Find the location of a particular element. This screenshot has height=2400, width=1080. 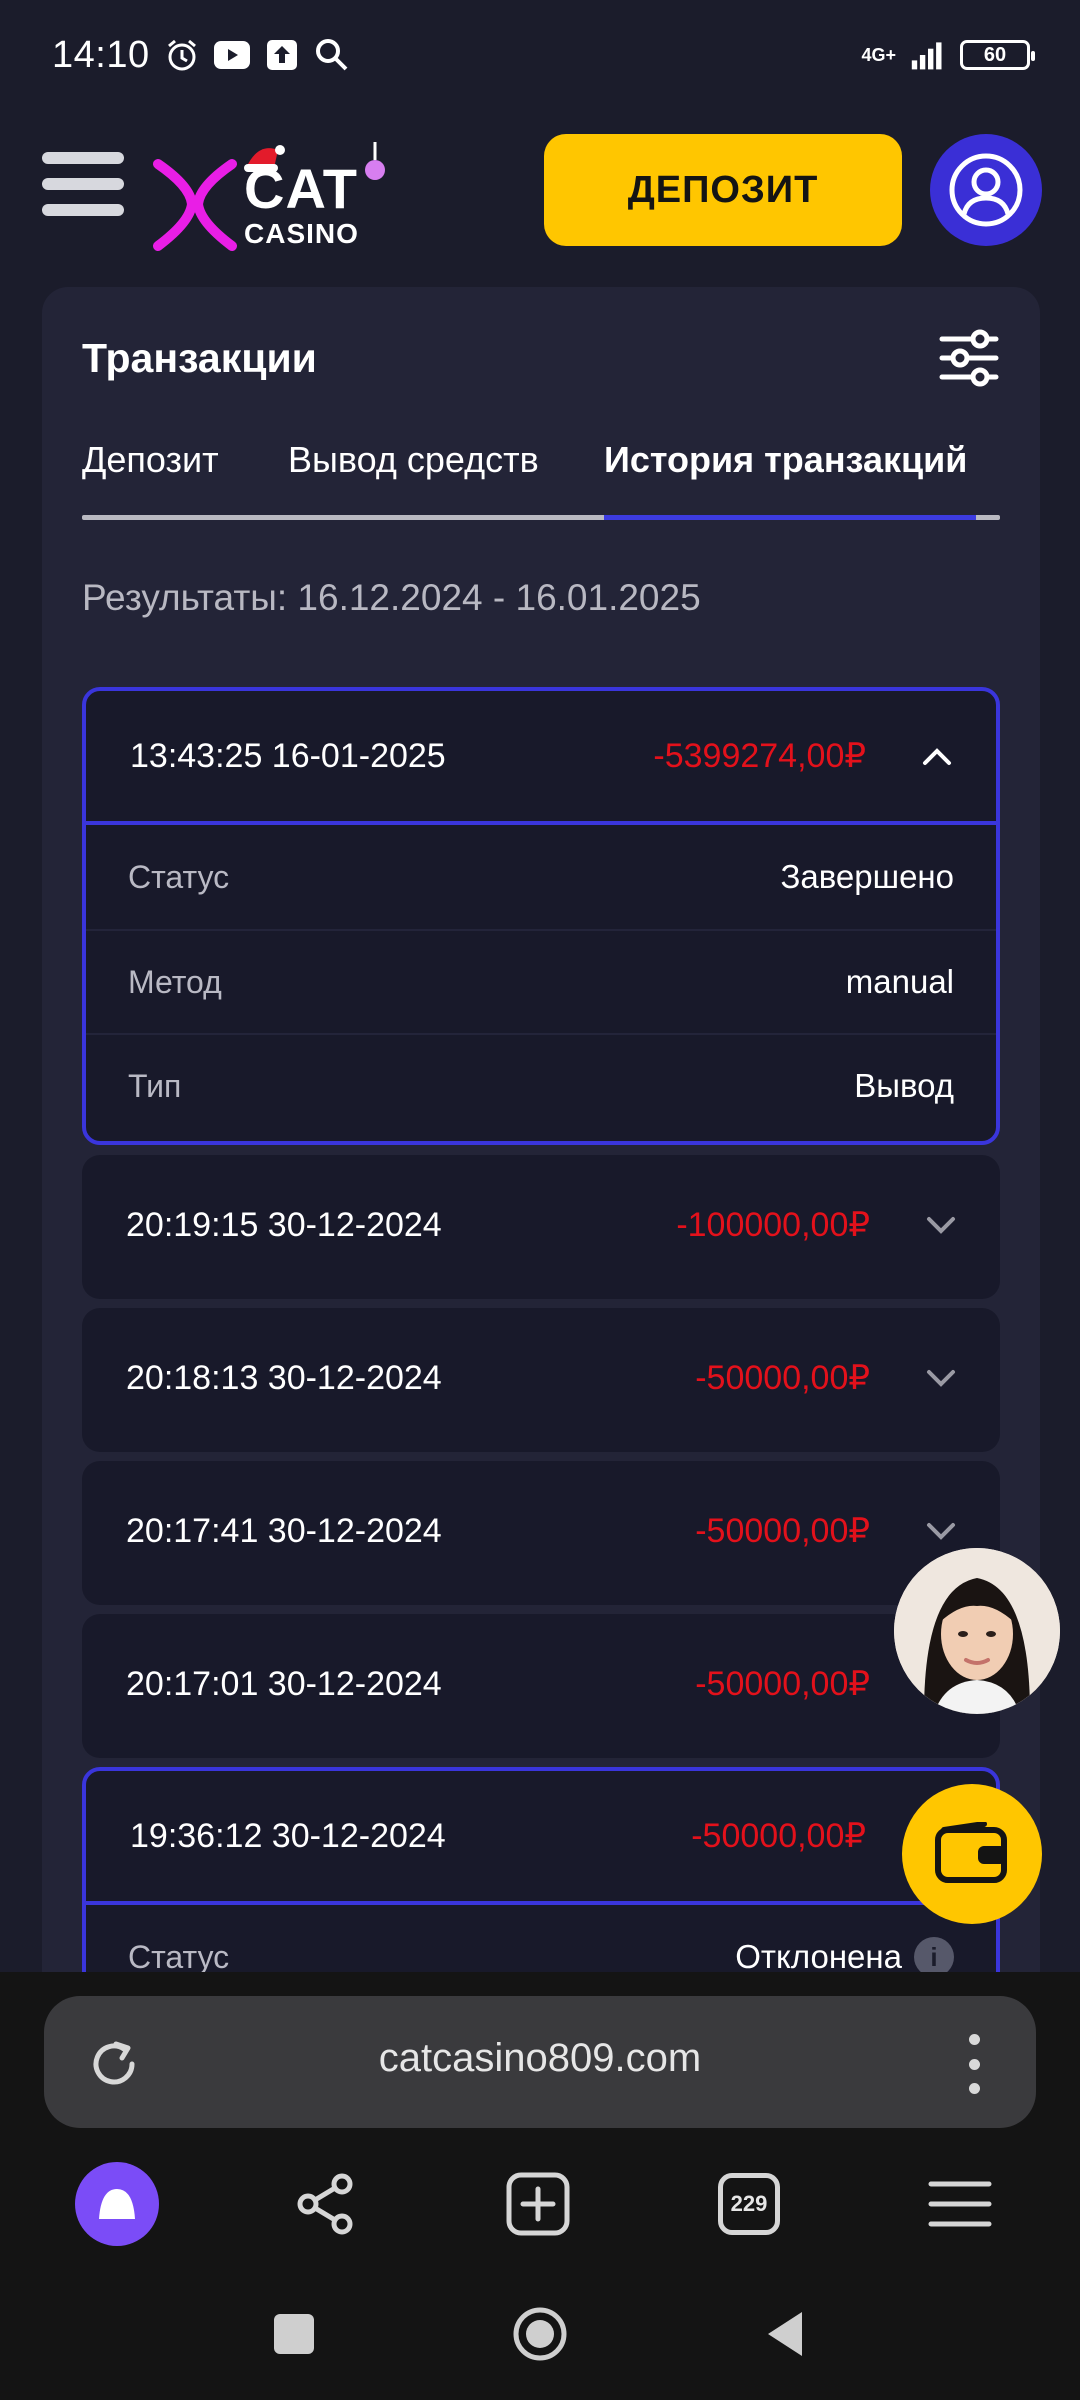

active-tab-indicator is located at coordinates (790, 517).